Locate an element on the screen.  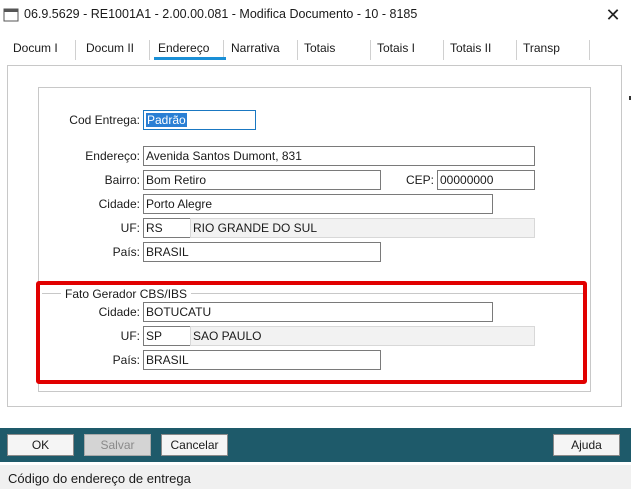
pais-input: BRASIL is located at coordinates (262, 252).